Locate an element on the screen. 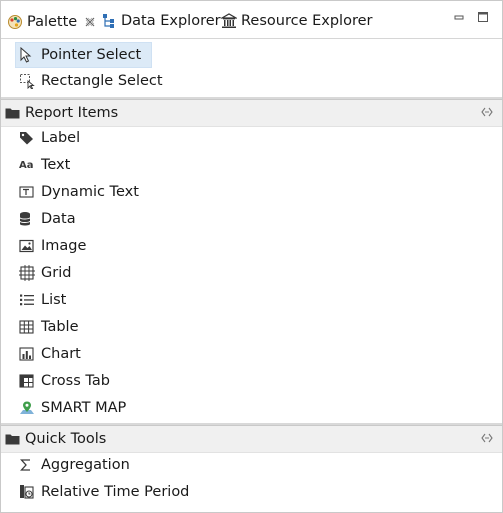 The width and height of the screenshot is (503, 513). table-item-label: Table is located at coordinates (60, 327).